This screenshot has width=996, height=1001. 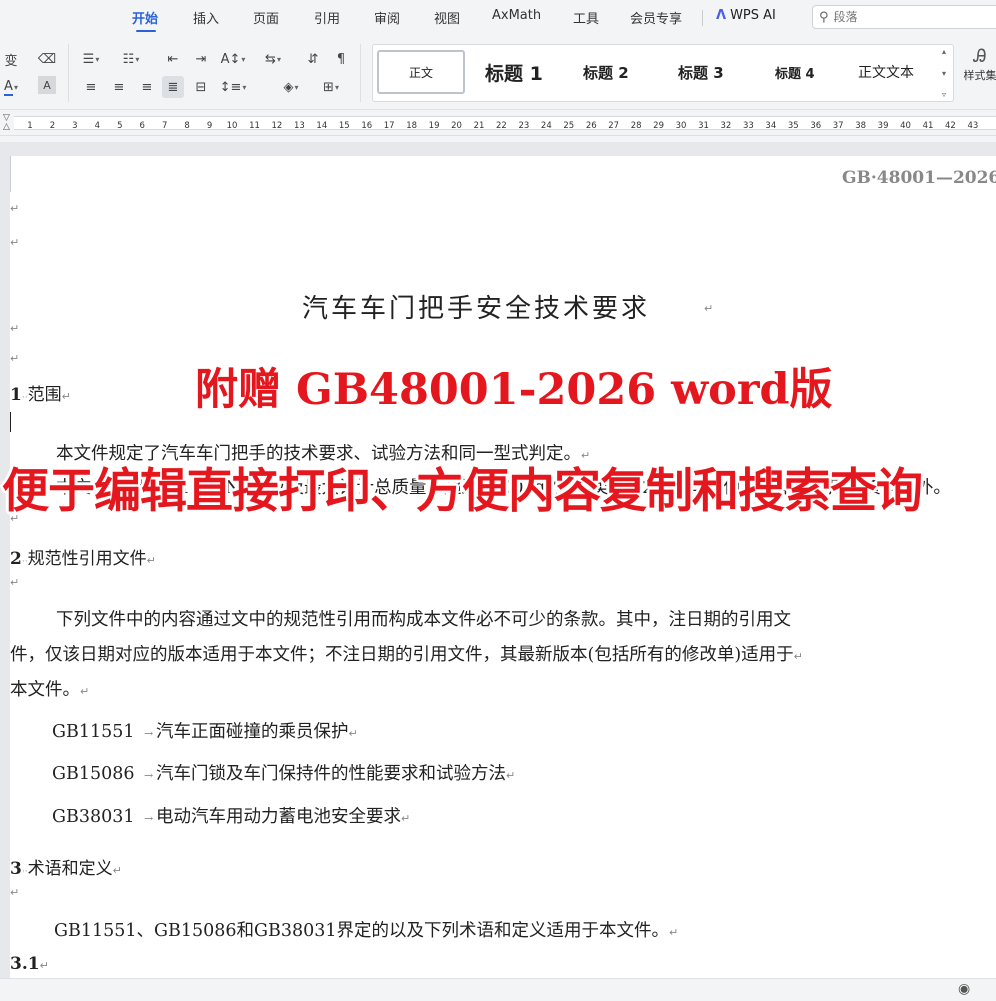 What do you see at coordinates (232, 87) in the screenshot?
I see `line-spacing-icon: ↕≡` at bounding box center [232, 87].